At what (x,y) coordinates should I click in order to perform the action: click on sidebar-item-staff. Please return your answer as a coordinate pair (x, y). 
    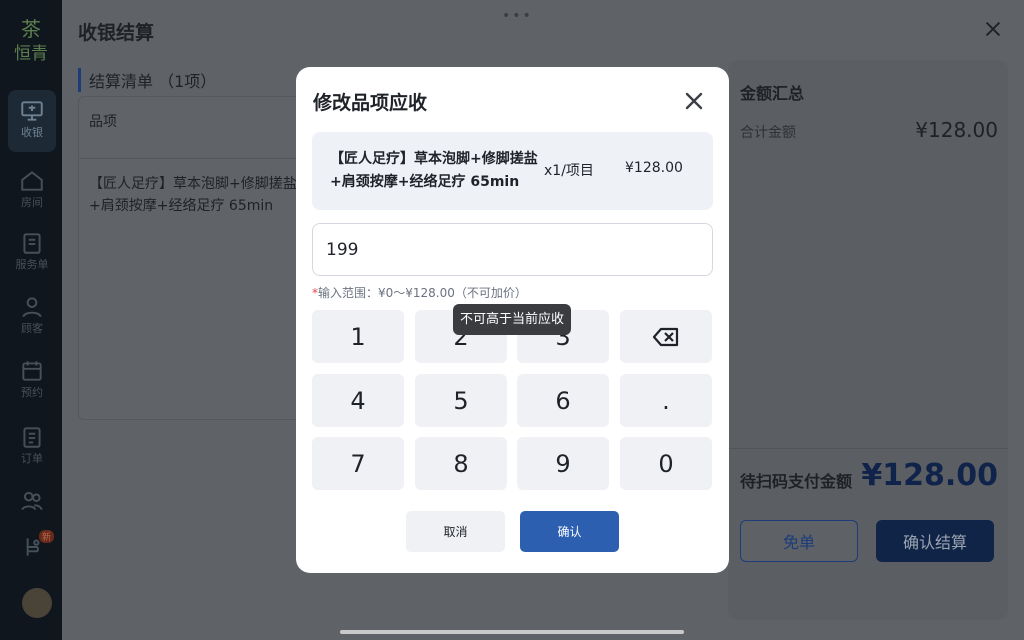
    Looking at the image, I should click on (32, 500).